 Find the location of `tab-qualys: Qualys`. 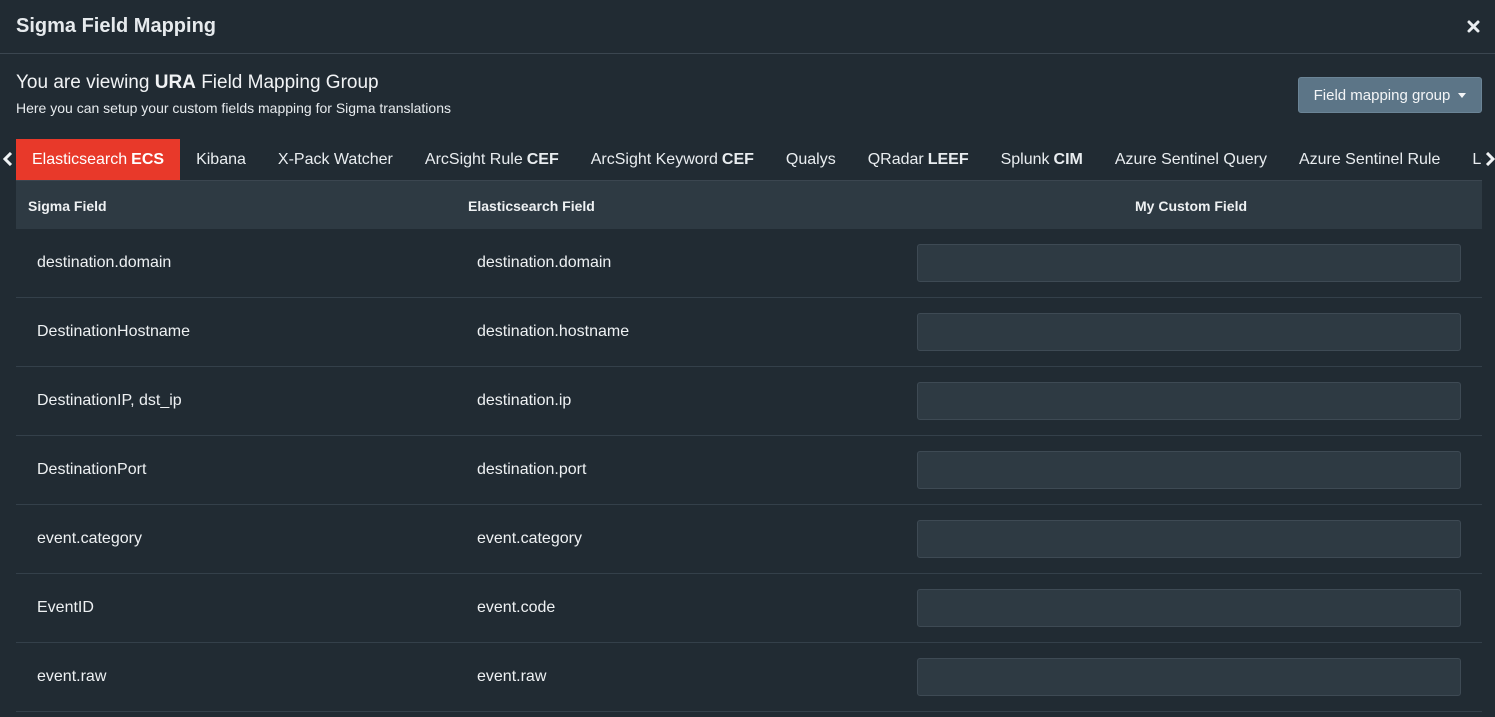

tab-qualys: Qualys is located at coordinates (811, 159).